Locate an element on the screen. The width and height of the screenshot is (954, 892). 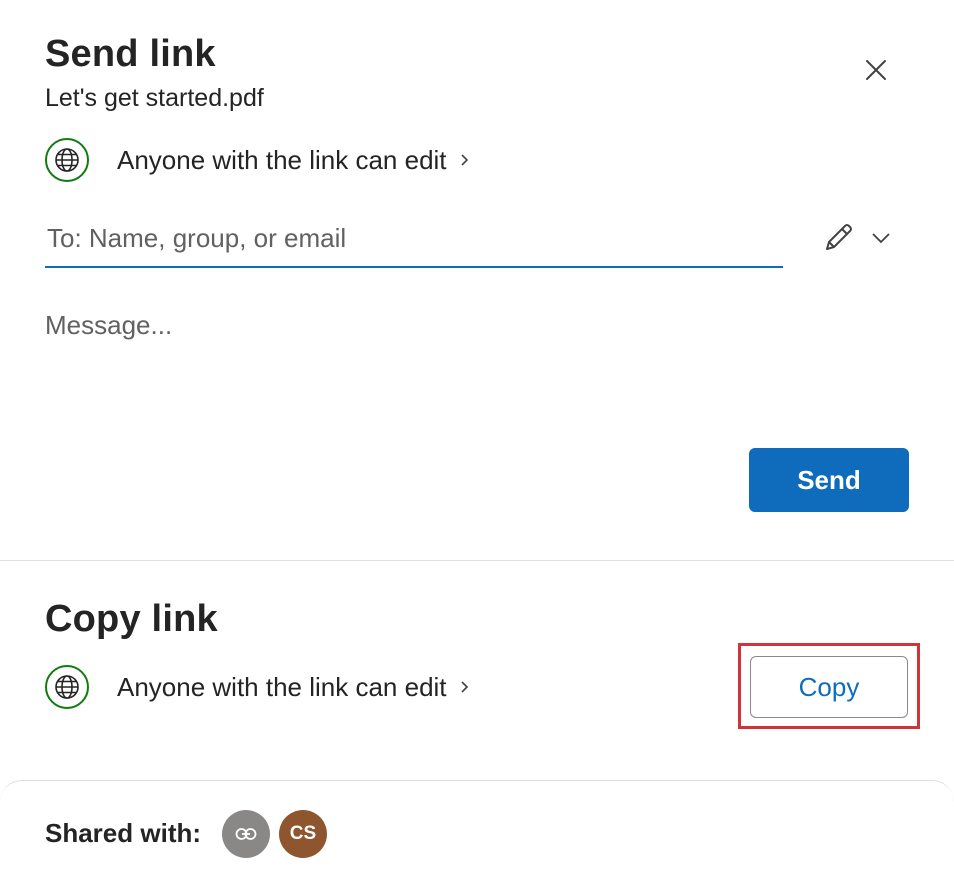
send-link-title: Send link is located at coordinates (130, 54).